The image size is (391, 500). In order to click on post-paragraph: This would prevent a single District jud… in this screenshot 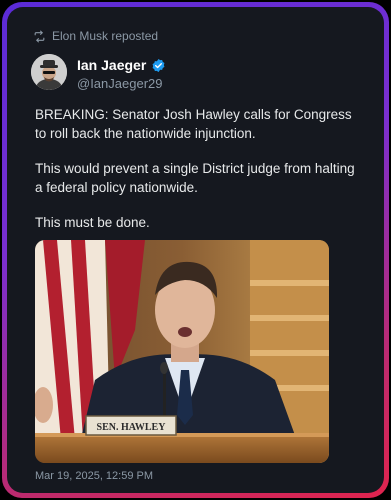, I will do `click(195, 178)`.